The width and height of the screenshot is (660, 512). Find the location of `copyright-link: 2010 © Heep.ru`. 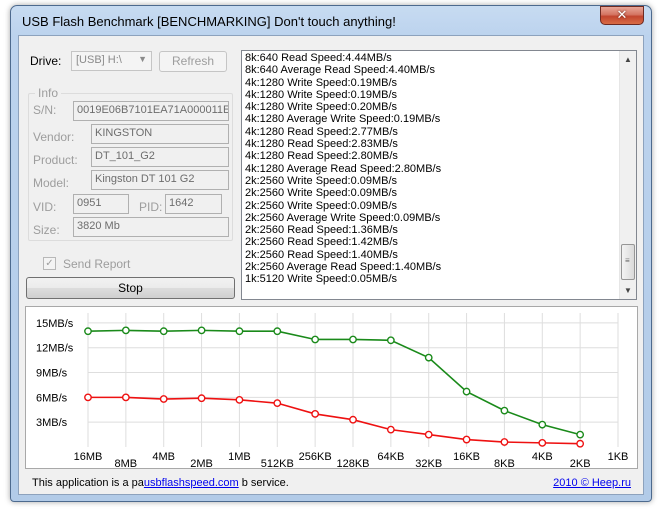

copyright-link: 2010 © Heep.ru is located at coordinates (592, 483).